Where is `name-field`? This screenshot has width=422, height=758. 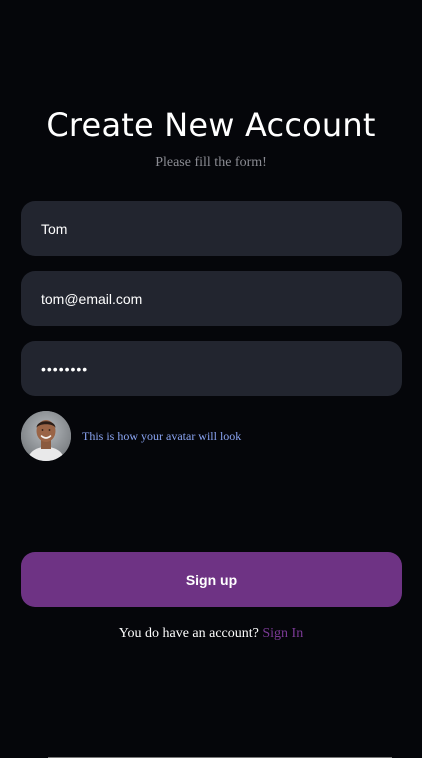
name-field is located at coordinates (211, 228).